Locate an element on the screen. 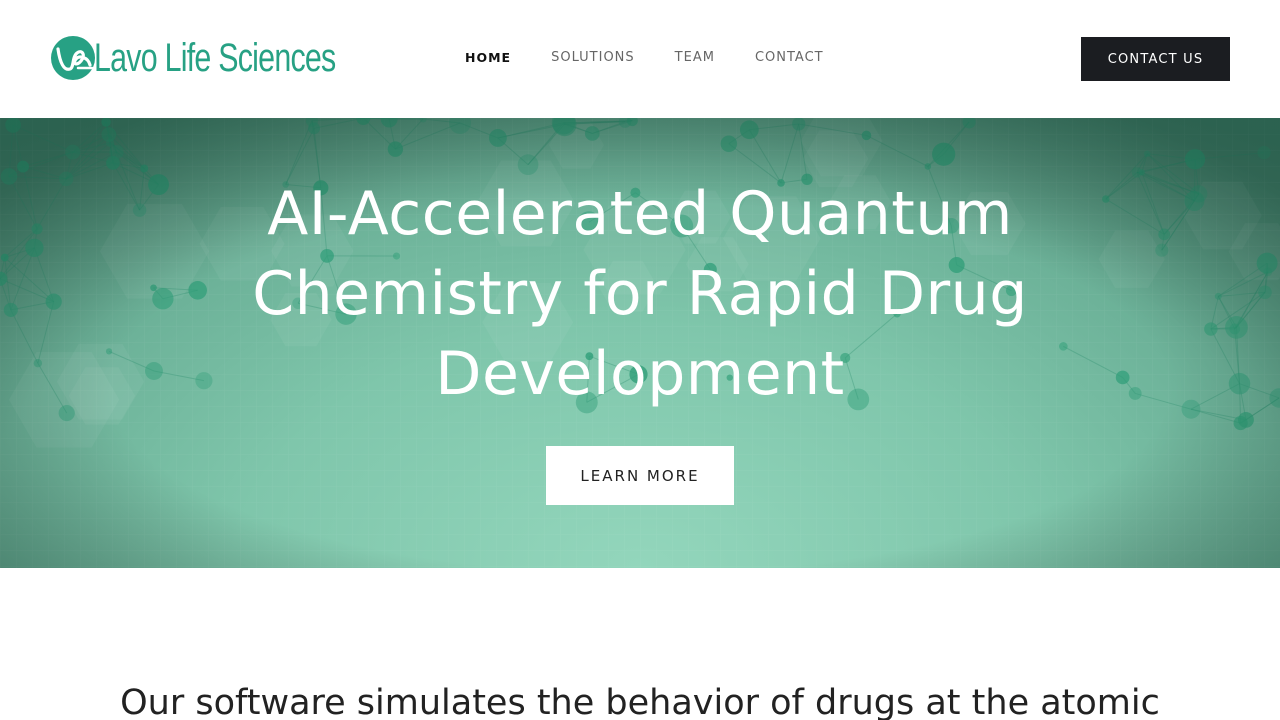  brand-logo: Lavo Life Sciences is located at coordinates (231, 58).